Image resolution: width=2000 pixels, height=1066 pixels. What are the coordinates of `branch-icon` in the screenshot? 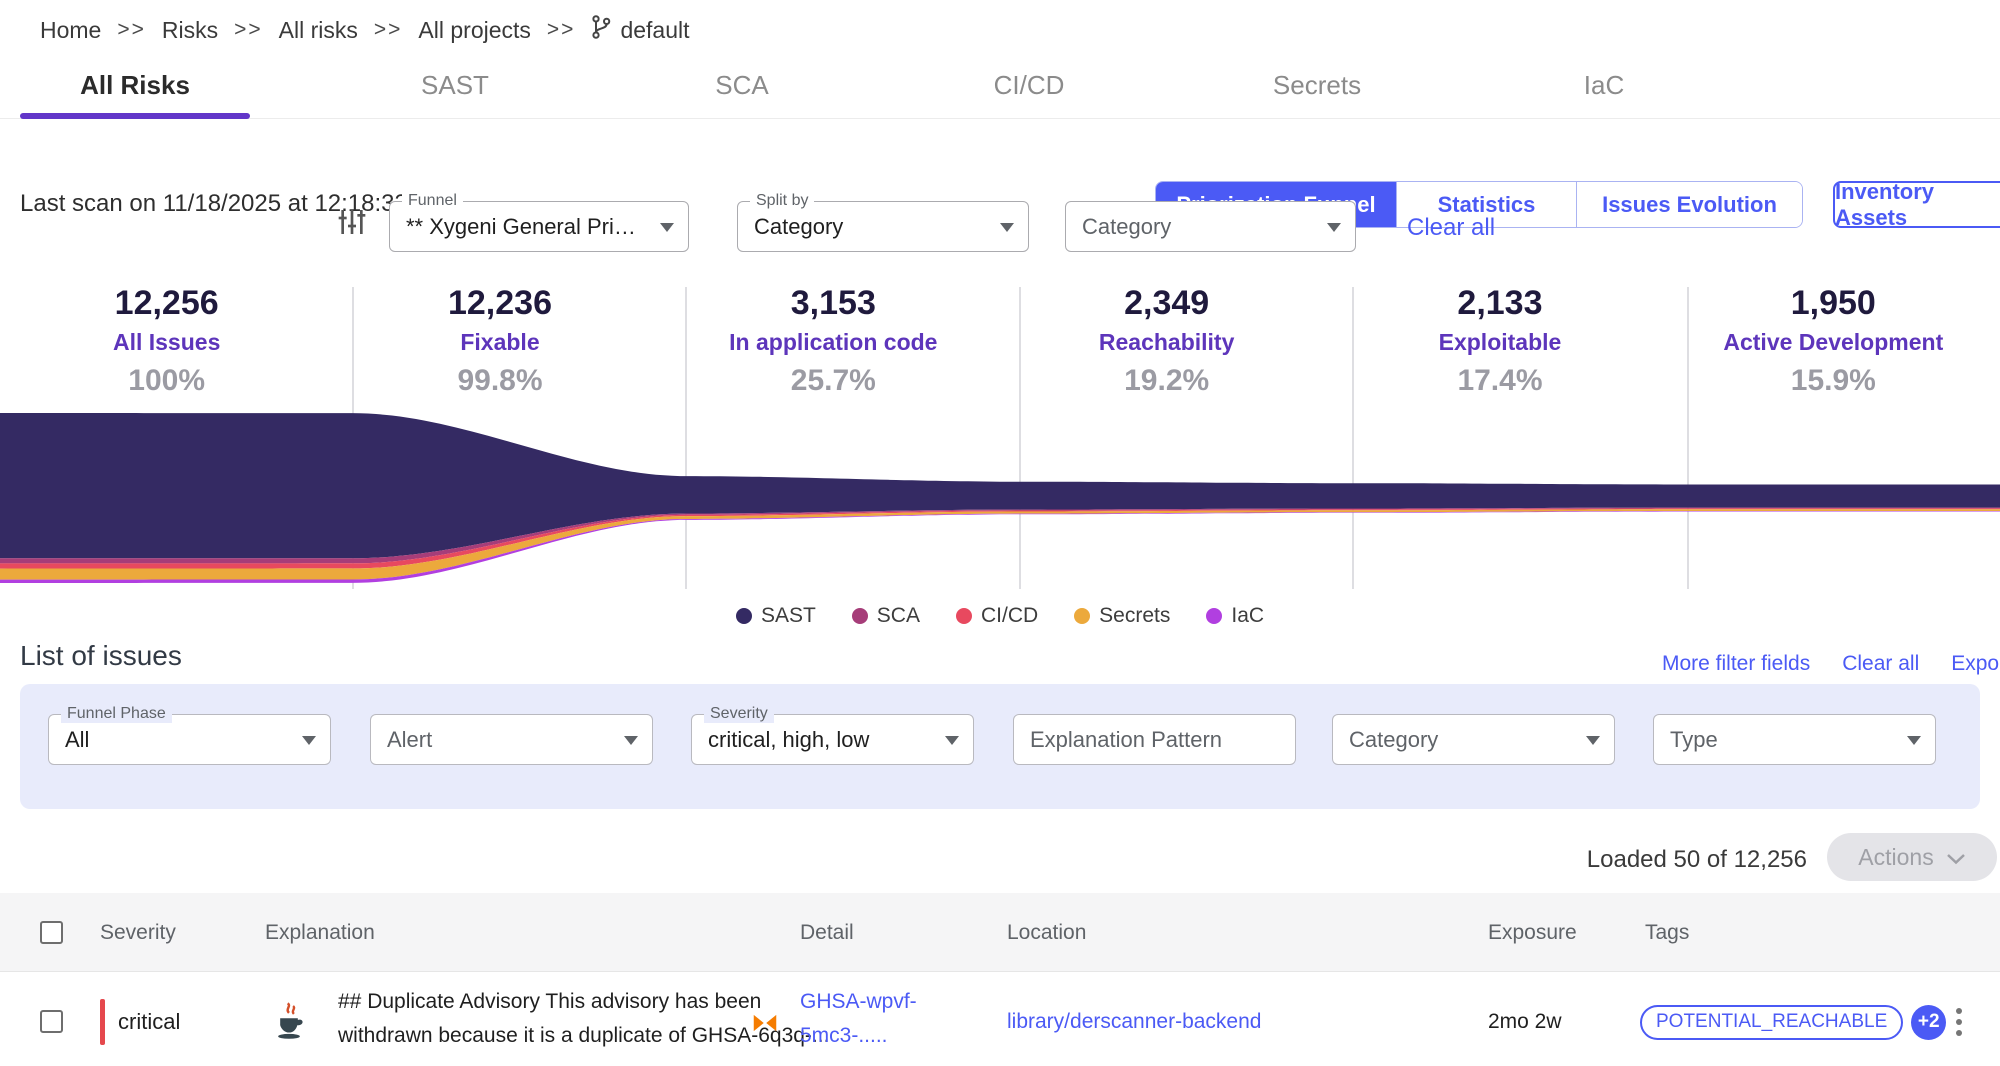 It's located at (601, 30).